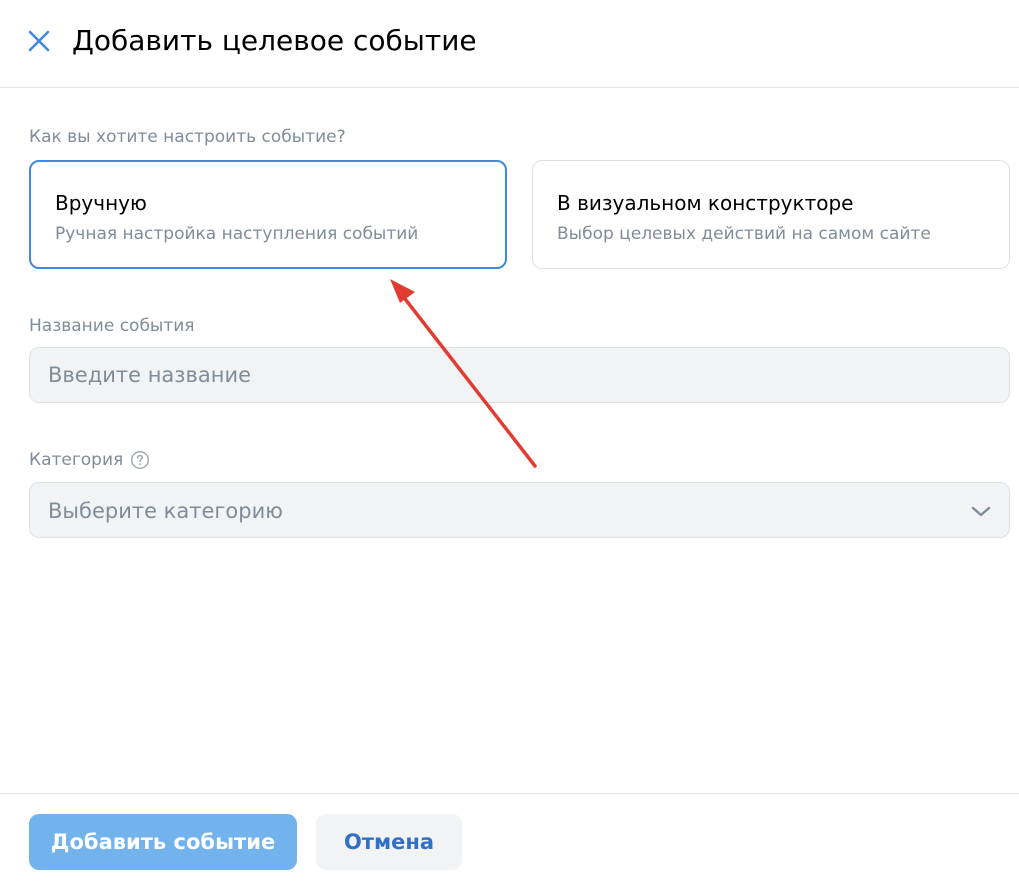 This screenshot has height=882, width=1019. What do you see at coordinates (519, 510) in the screenshot?
I see `category-select: Выберите категорию` at bounding box center [519, 510].